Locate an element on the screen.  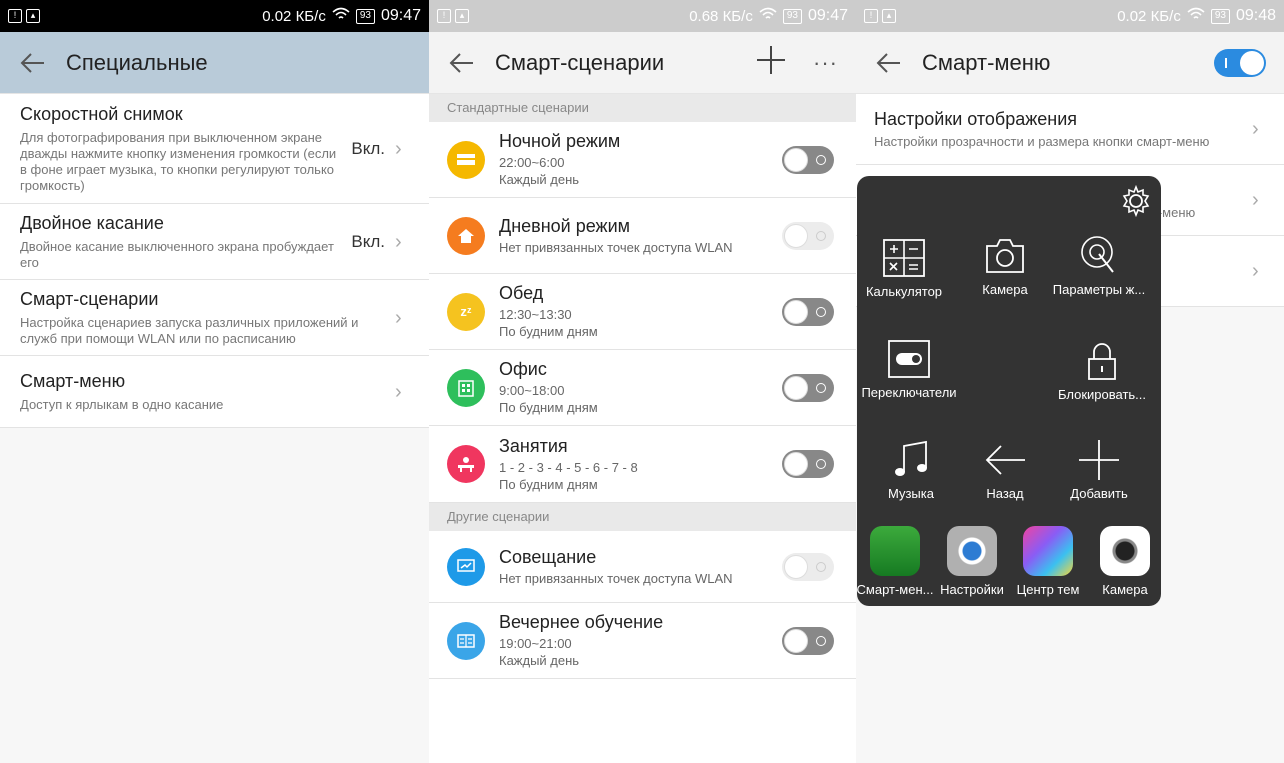
overlay-label: Настройки is located at coordinates (972, 589).